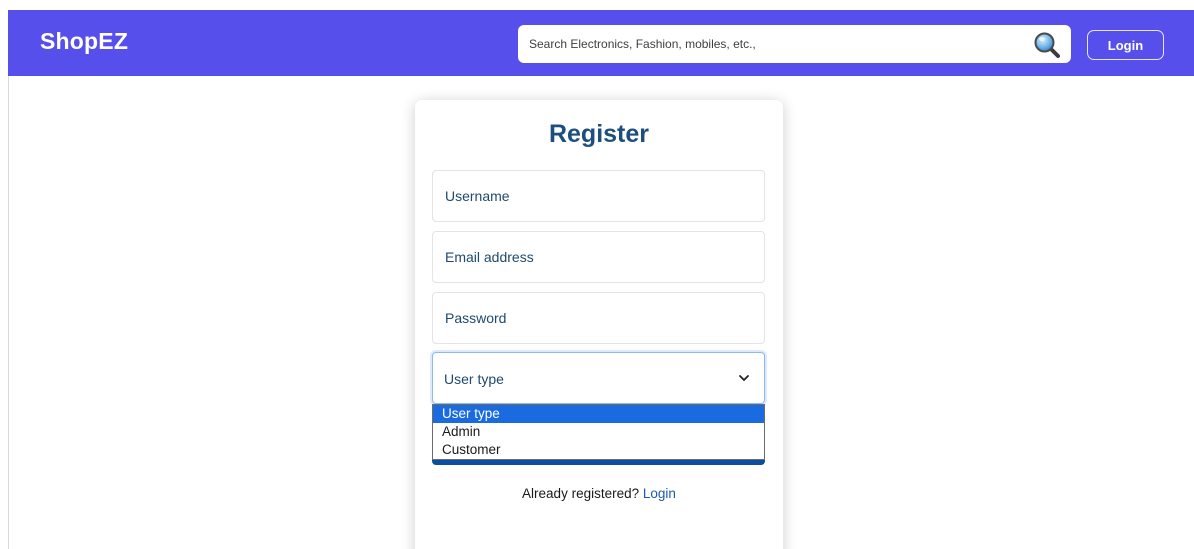  I want to click on username-field, so click(598, 196).